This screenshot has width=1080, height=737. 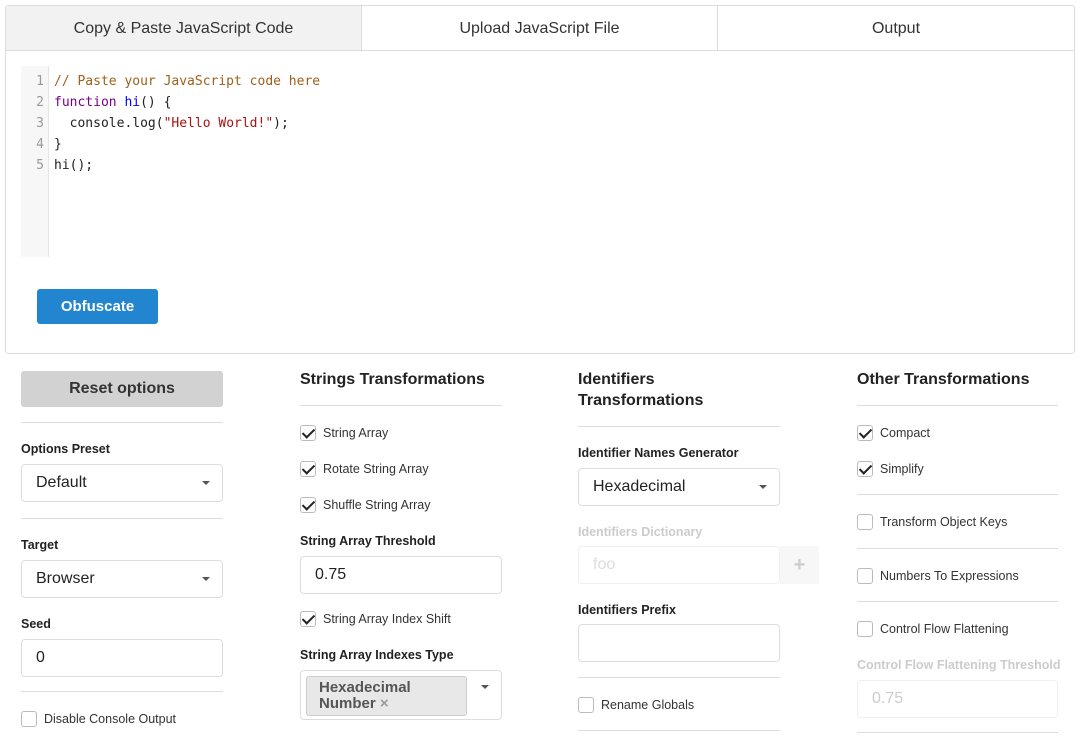 What do you see at coordinates (184, 28) in the screenshot?
I see `tab-copy-paste: Copy & Paste JavaScript Code` at bounding box center [184, 28].